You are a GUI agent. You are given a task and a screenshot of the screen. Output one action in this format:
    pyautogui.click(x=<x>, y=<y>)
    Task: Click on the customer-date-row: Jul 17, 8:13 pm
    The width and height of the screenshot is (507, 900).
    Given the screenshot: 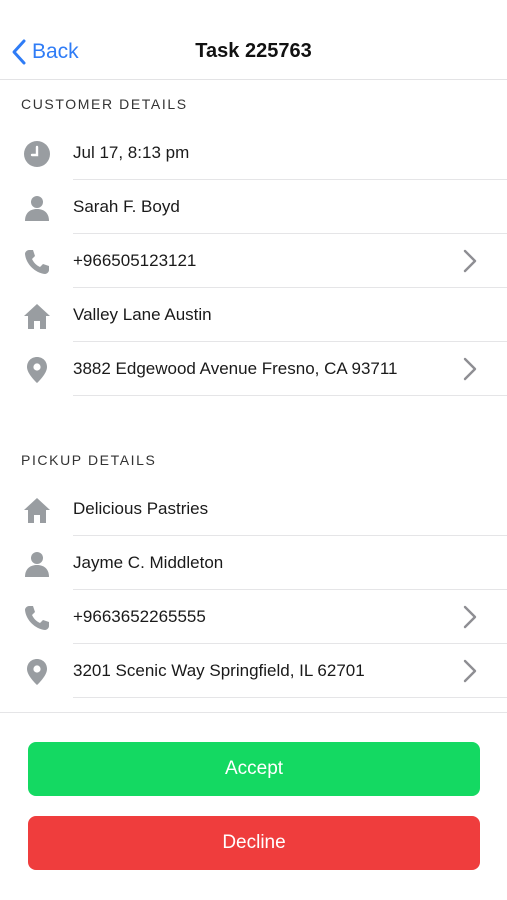 What is the action you would take?
    pyautogui.click(x=253, y=153)
    